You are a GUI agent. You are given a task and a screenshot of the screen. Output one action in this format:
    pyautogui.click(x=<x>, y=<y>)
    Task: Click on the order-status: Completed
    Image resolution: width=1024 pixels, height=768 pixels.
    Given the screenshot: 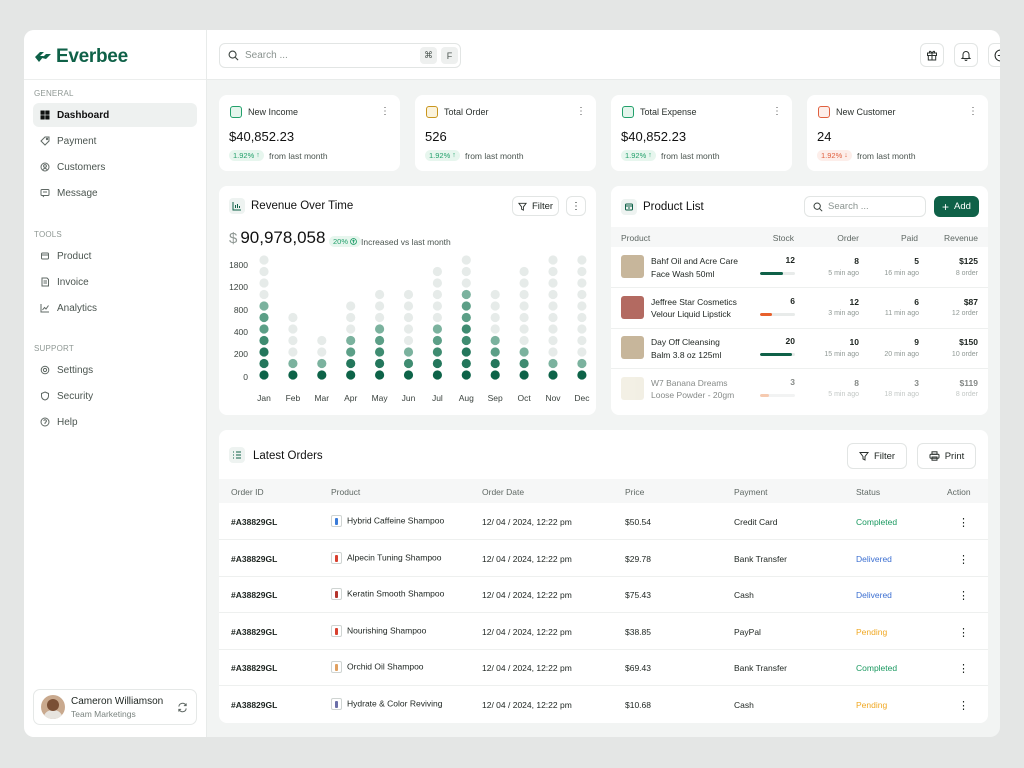 What is the action you would take?
    pyautogui.click(x=877, y=522)
    